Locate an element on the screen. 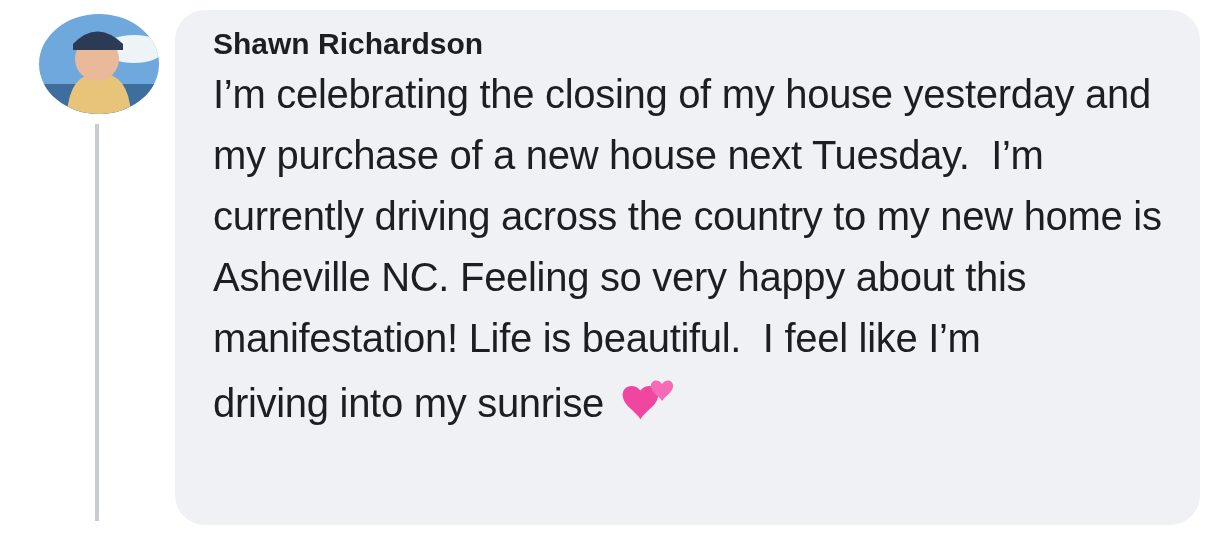  author-name: Shawn Richardson is located at coordinates (696, 44).